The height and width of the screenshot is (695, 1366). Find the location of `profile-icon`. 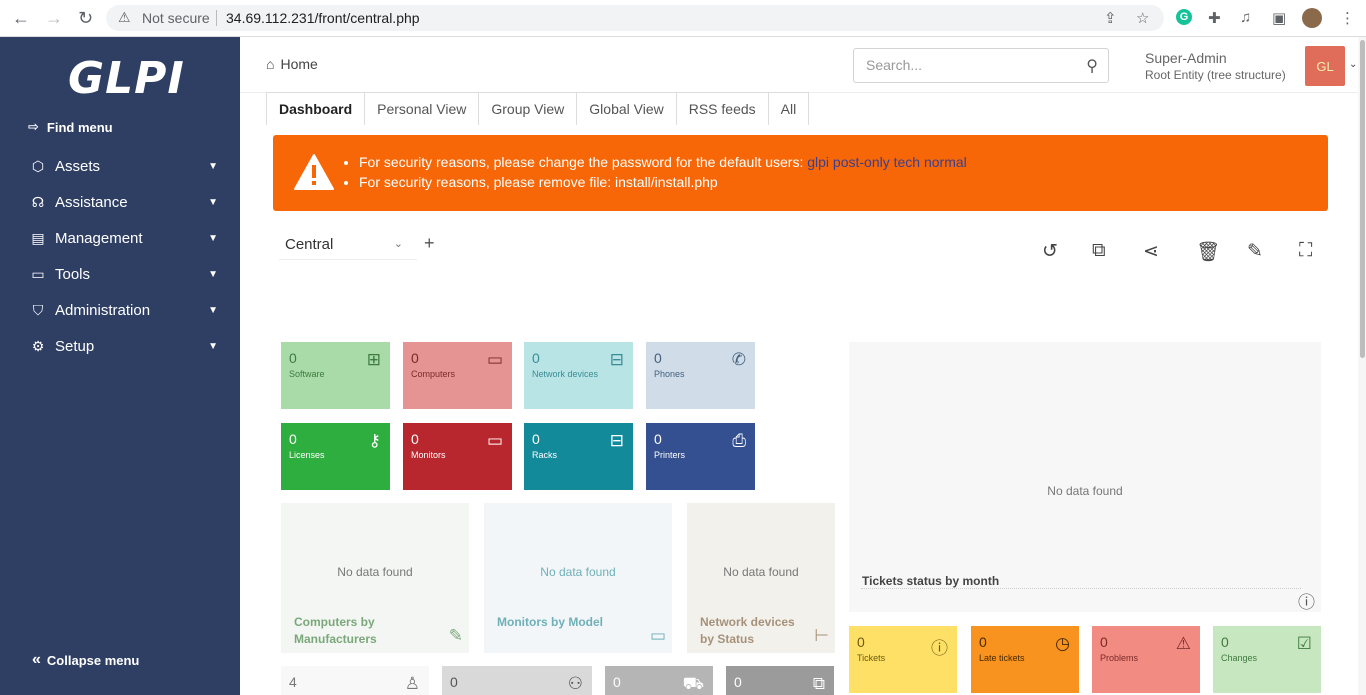

profile-icon is located at coordinates (1312, 18).